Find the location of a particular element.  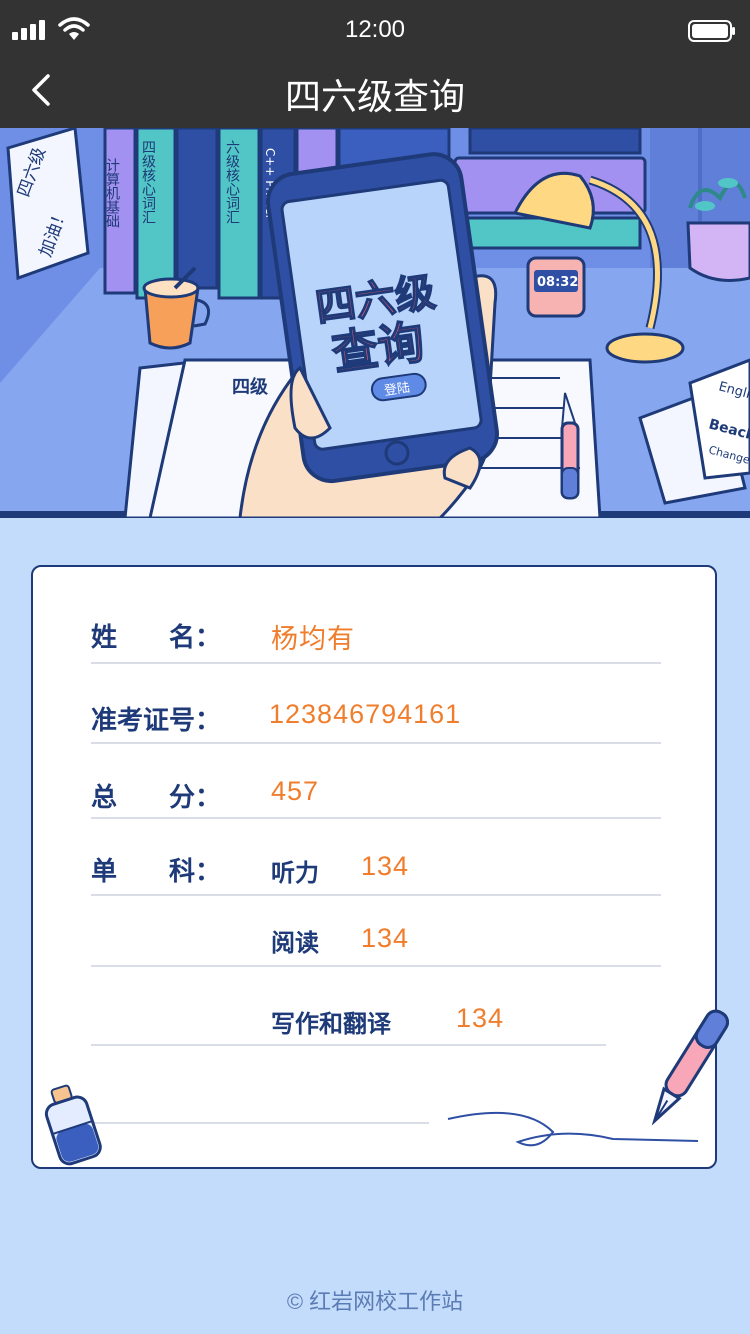

page-title: 四六级查询 is located at coordinates (374, 96).